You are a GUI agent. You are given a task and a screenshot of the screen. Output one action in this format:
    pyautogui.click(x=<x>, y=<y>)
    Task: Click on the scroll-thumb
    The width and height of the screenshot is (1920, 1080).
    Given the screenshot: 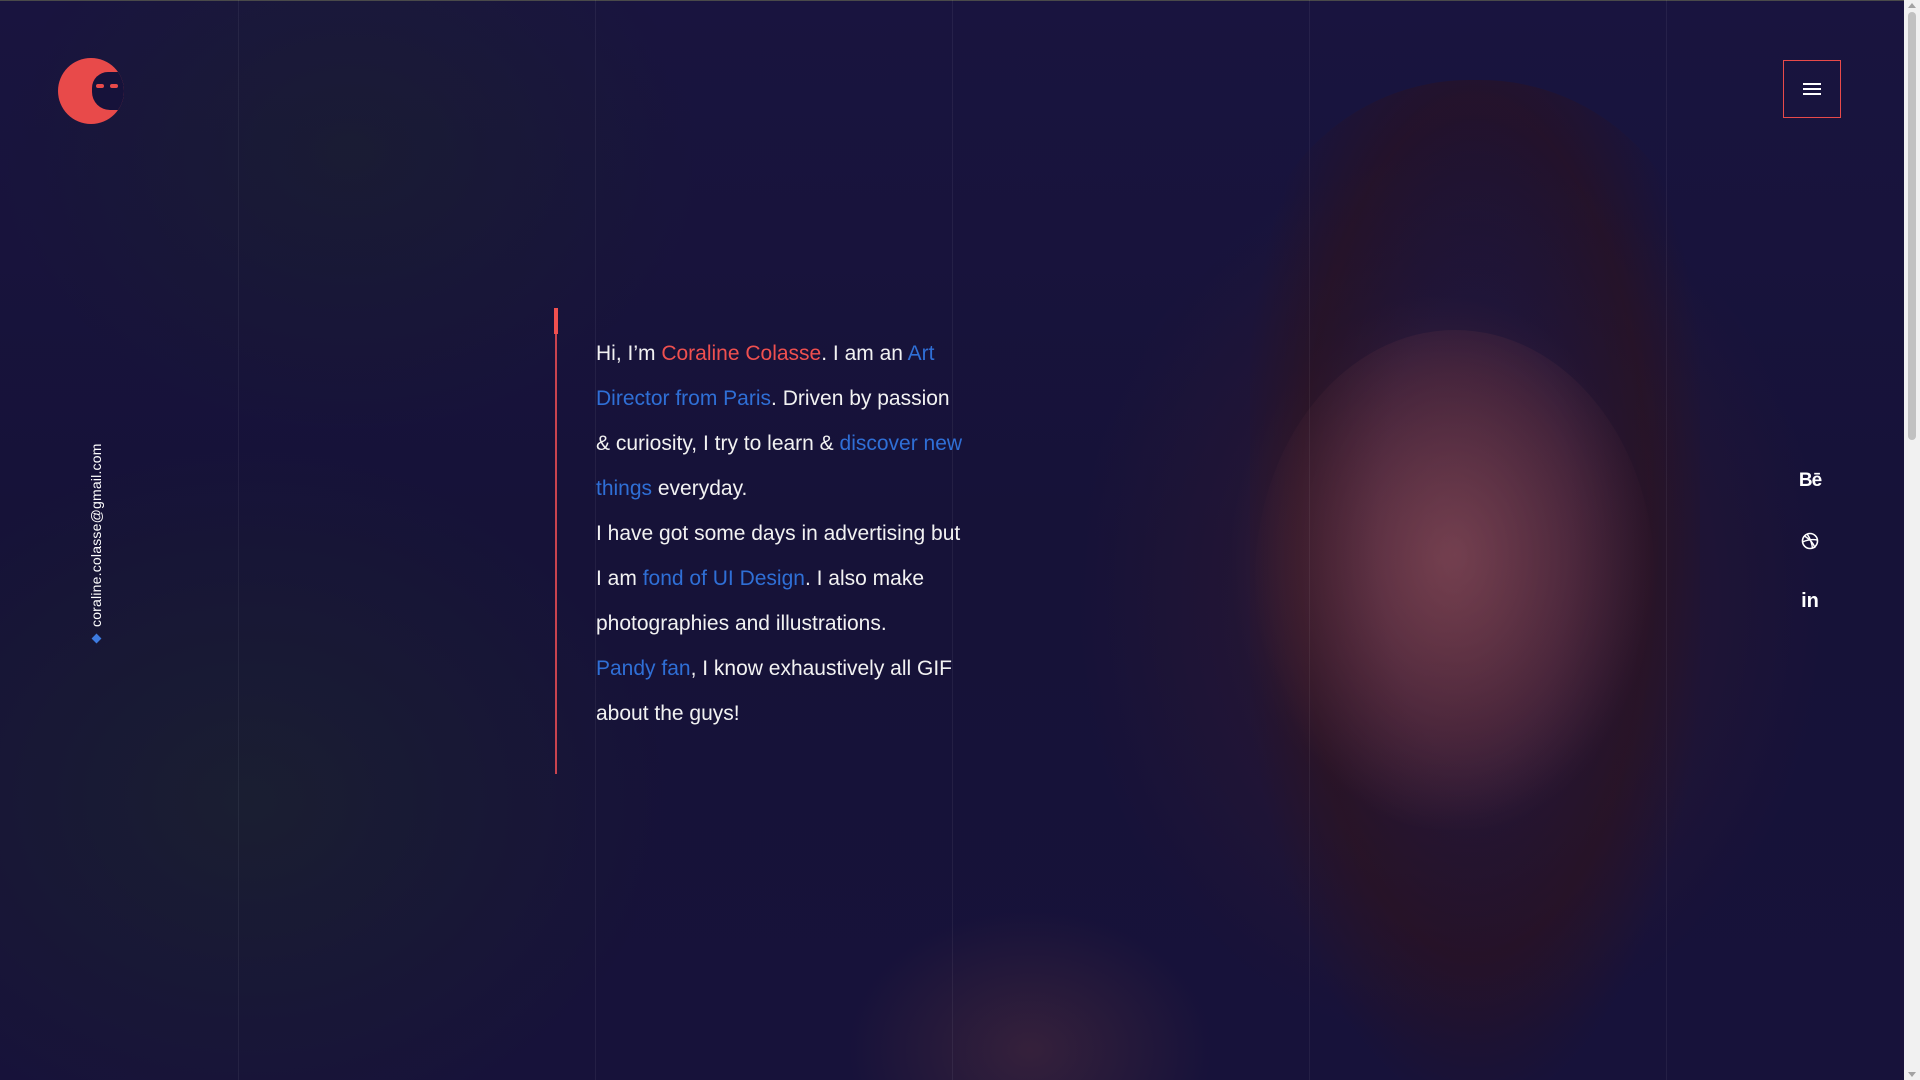 What is the action you would take?
    pyautogui.click(x=1912, y=226)
    